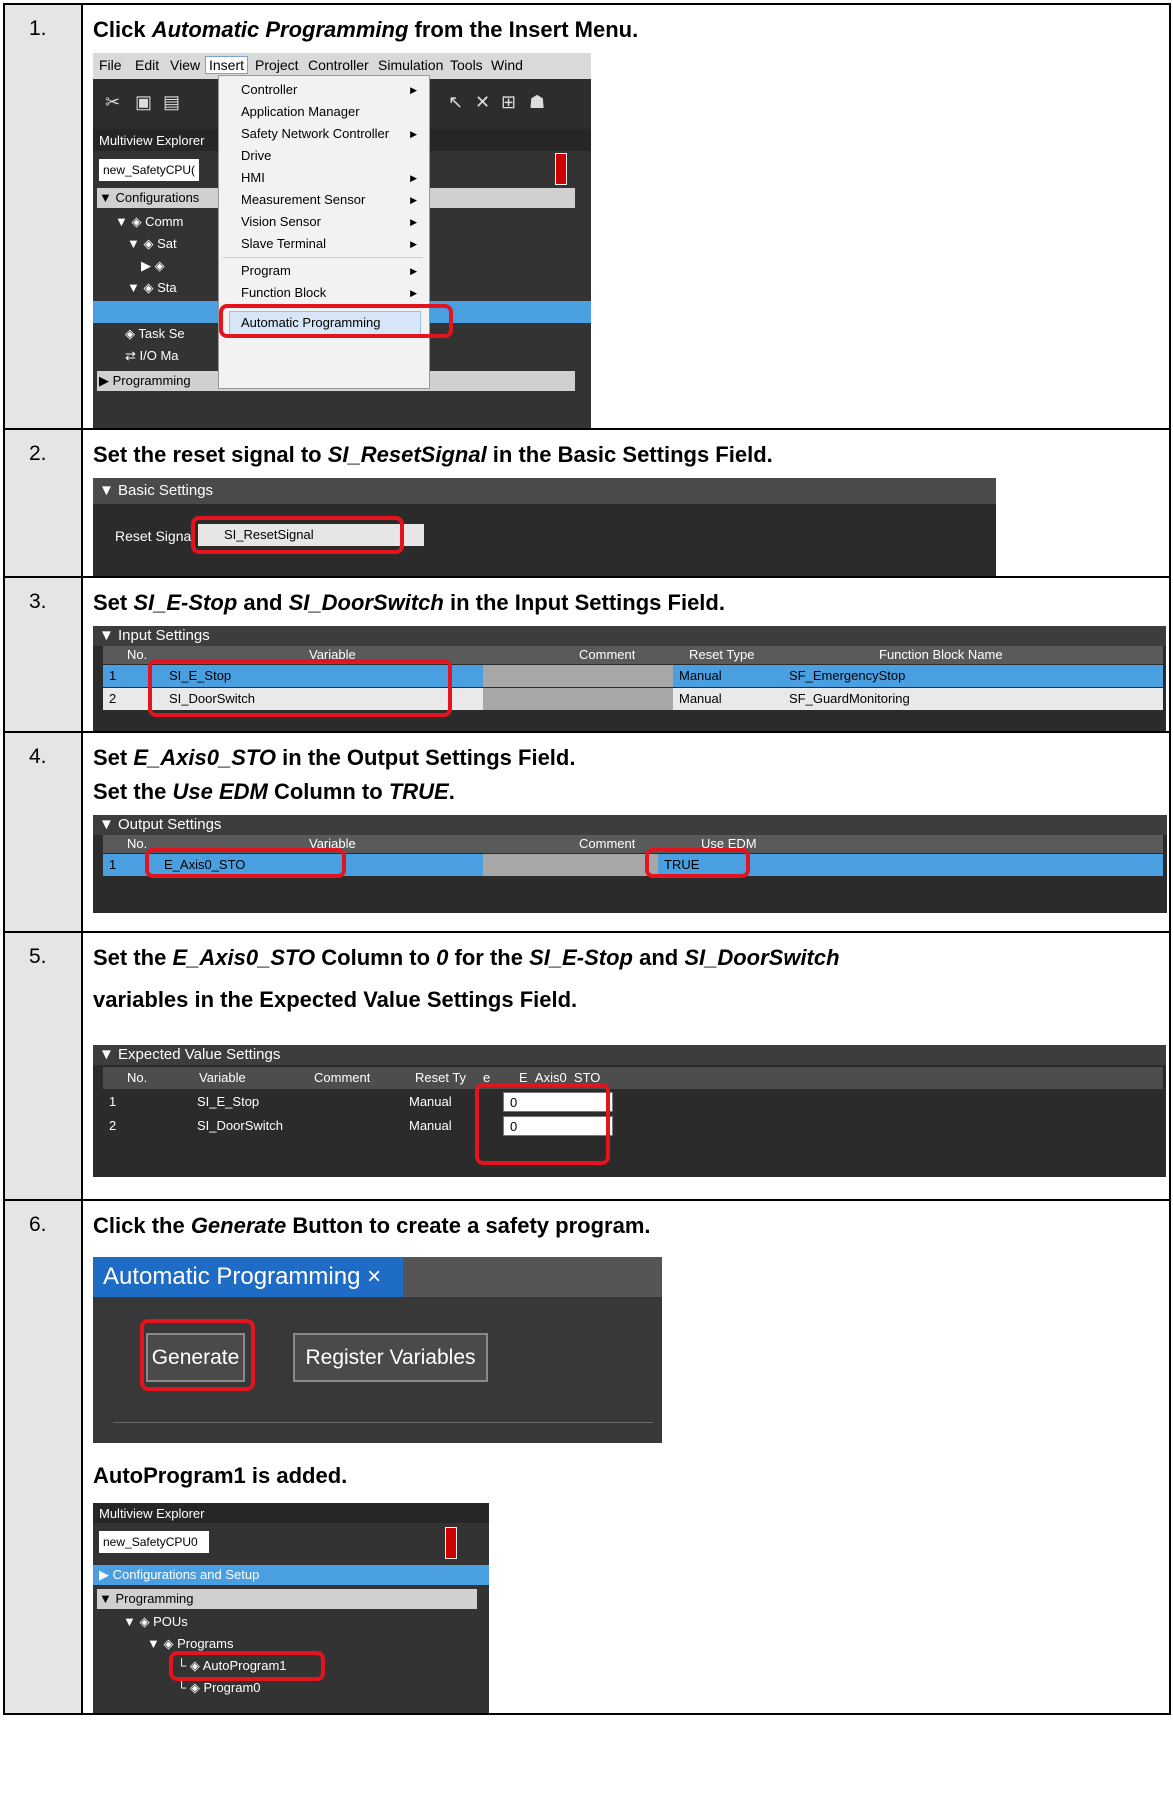  Describe the element at coordinates (455, 102) in the screenshot. I see `tool-icon: ↖` at that location.